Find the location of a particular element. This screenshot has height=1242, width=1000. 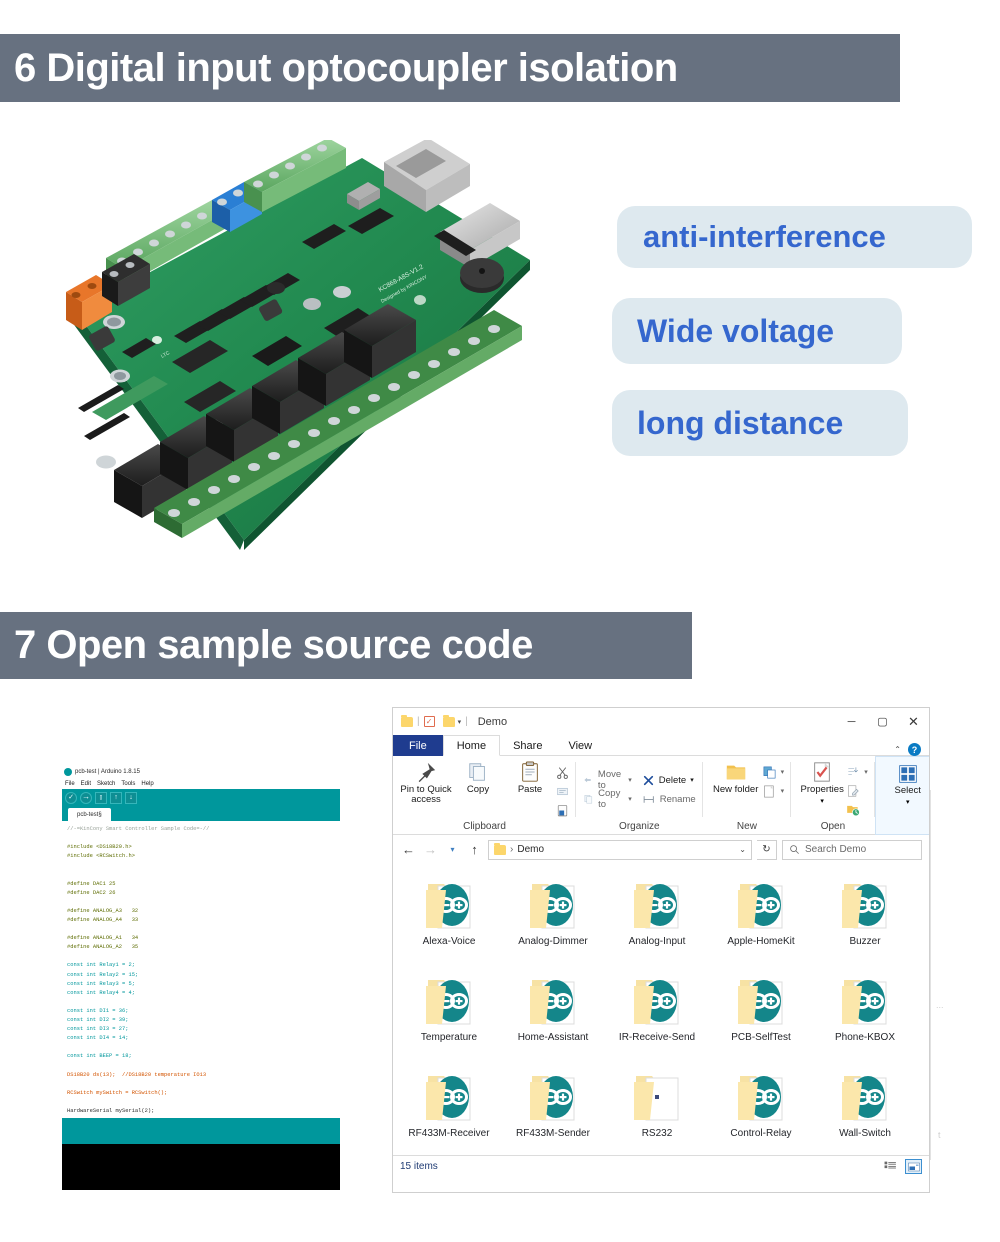

maximize-button: ▢ is located at coordinates (882, 721).